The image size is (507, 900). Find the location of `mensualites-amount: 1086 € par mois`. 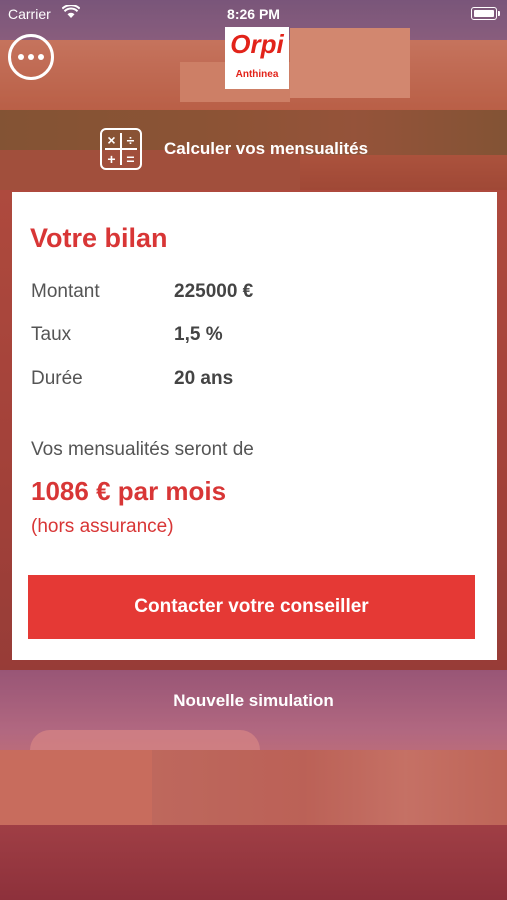

mensualites-amount: 1086 € par mois is located at coordinates (129, 491).